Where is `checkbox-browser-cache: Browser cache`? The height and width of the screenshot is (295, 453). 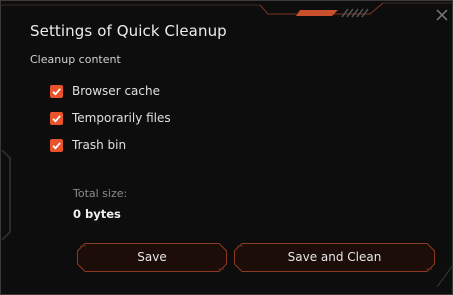 checkbox-browser-cache: Browser cache is located at coordinates (105, 91).